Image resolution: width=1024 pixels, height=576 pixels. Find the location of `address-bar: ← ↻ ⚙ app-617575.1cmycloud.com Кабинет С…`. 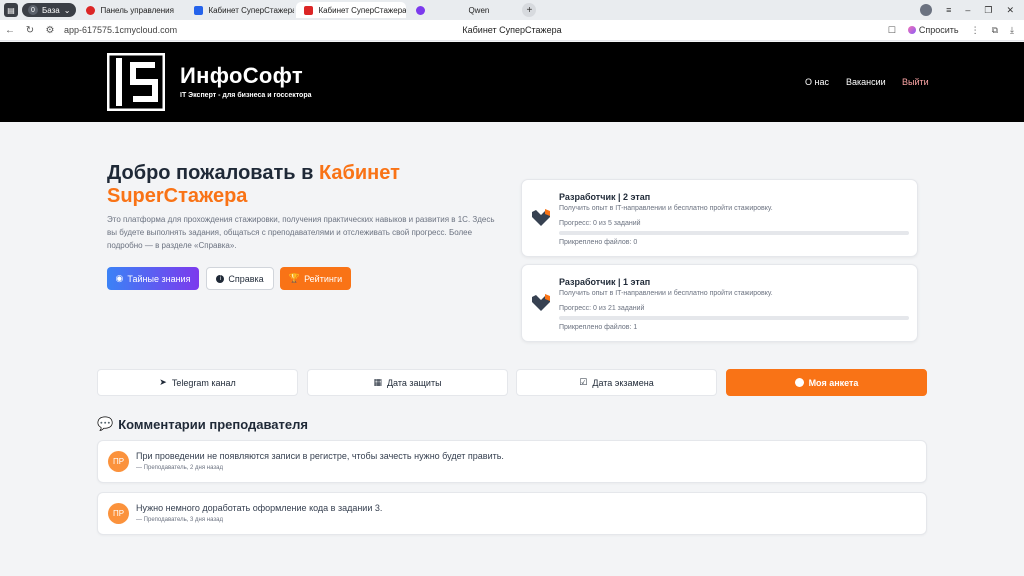

address-bar: ← ↻ ⚙ app-617575.1cmycloud.com Кабинет С… is located at coordinates (512, 30).